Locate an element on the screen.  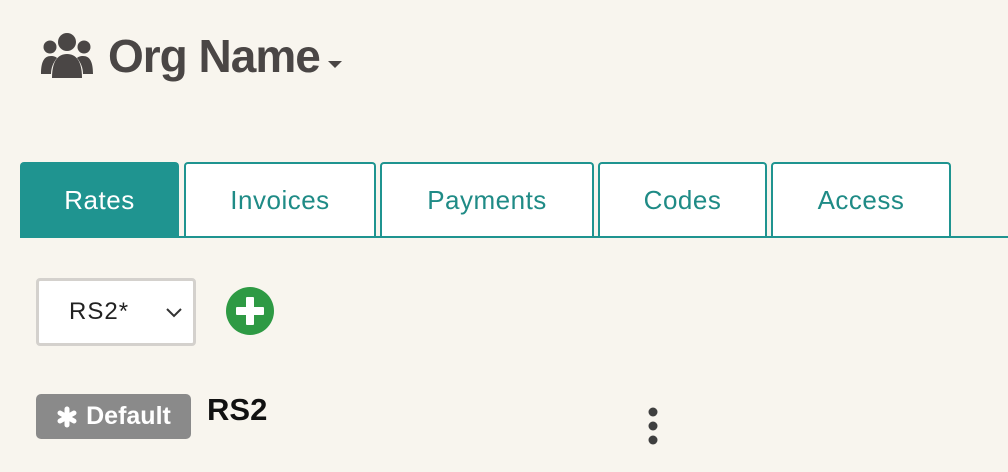
default-badge-label: Default is located at coordinates (128, 416).